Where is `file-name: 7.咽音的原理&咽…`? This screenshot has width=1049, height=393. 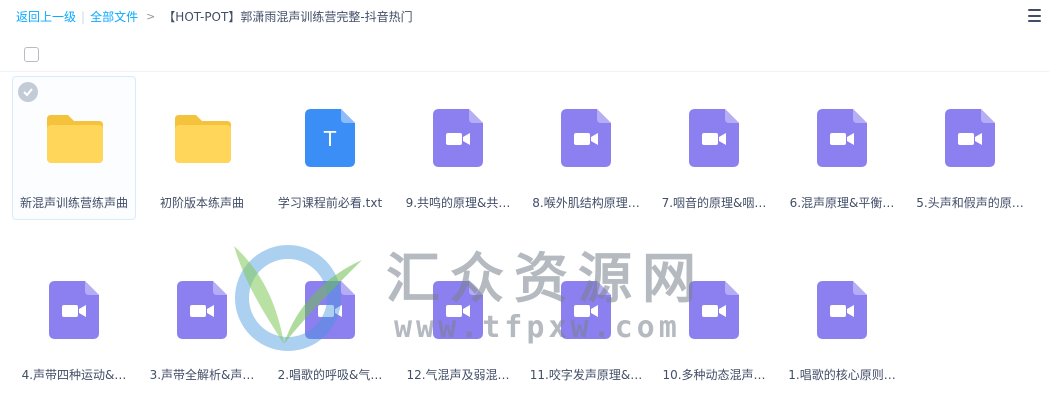
file-name: 7.咽音的原理&咽… is located at coordinates (714, 203).